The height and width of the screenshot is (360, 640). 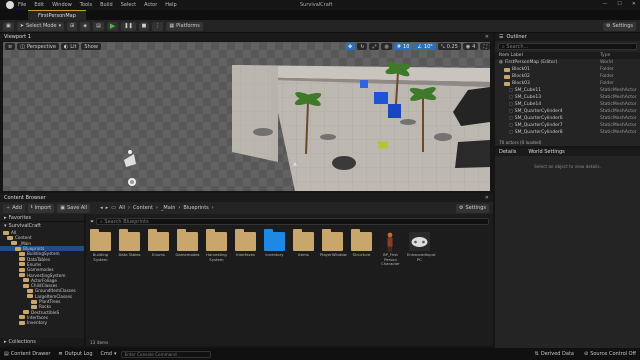 What do you see at coordinates (567, 37) in the screenshot?
I see `outliner-tab: ☰ Outliner` at bounding box center [567, 37].